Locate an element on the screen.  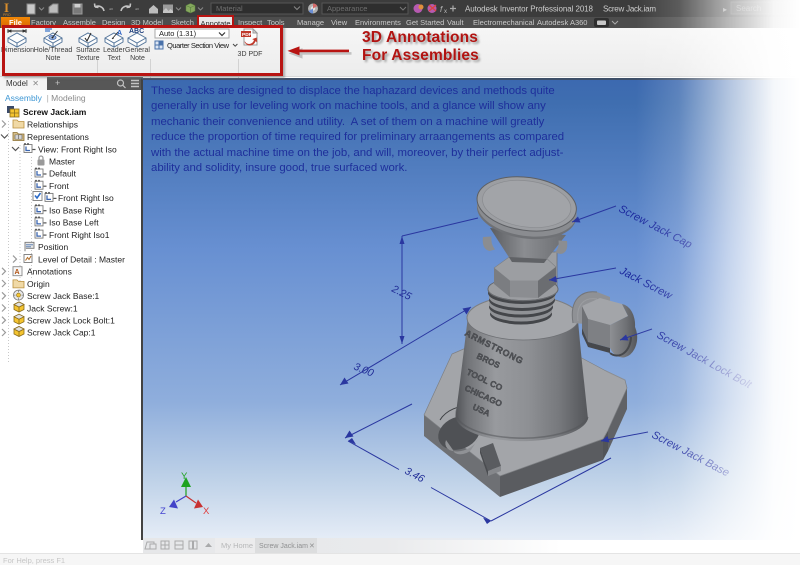
svg-text: X is located at coordinates (206, 511).